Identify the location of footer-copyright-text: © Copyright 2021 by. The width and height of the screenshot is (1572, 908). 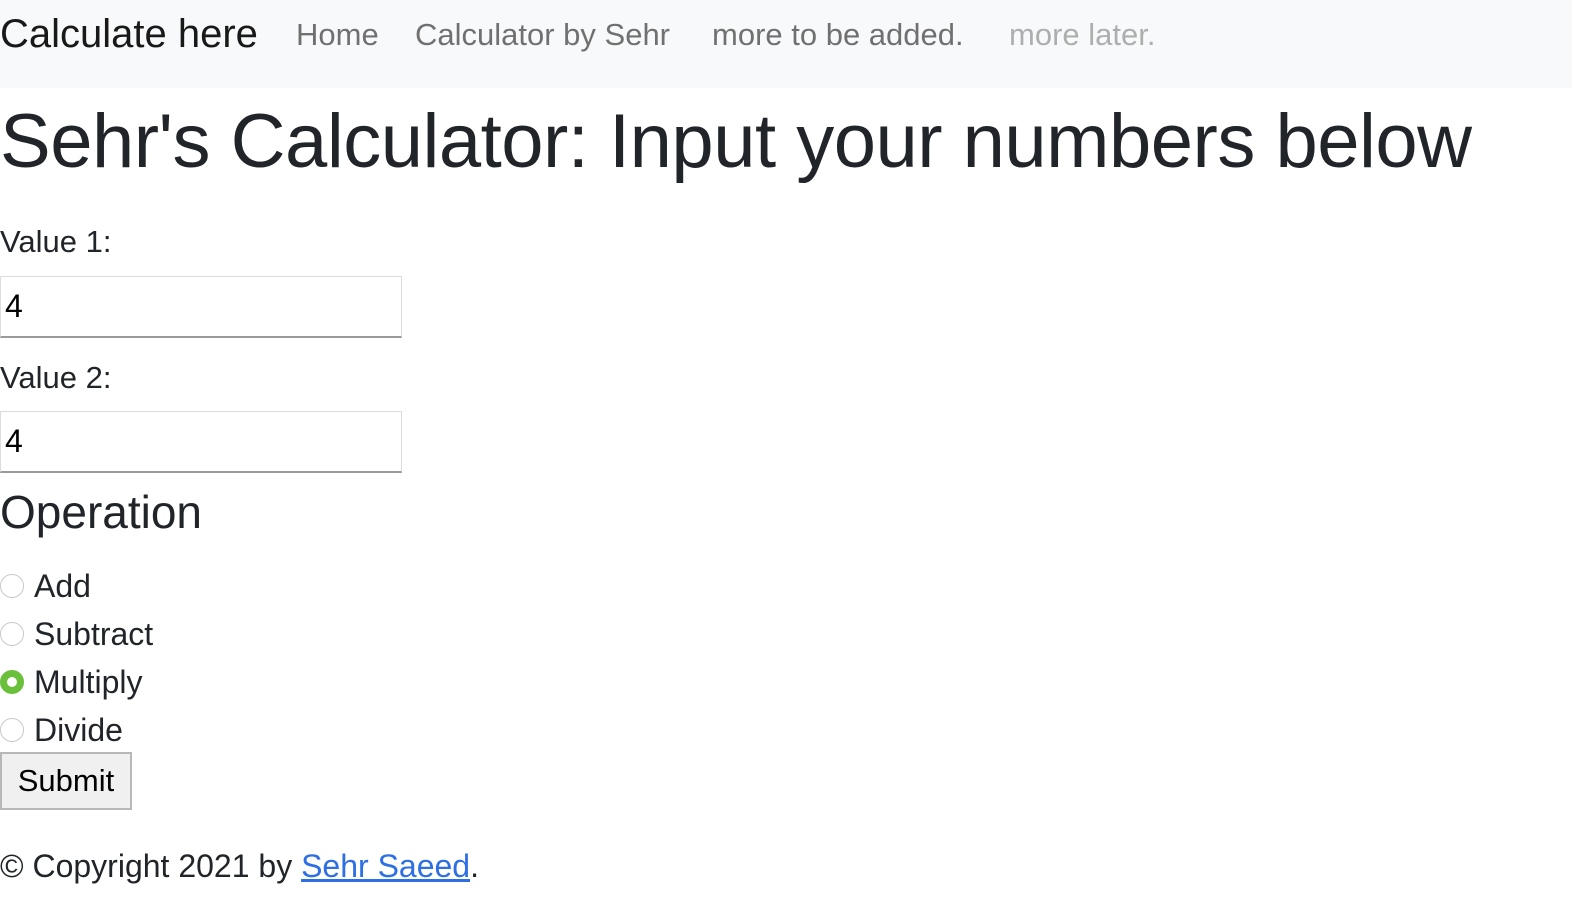
(151, 866).